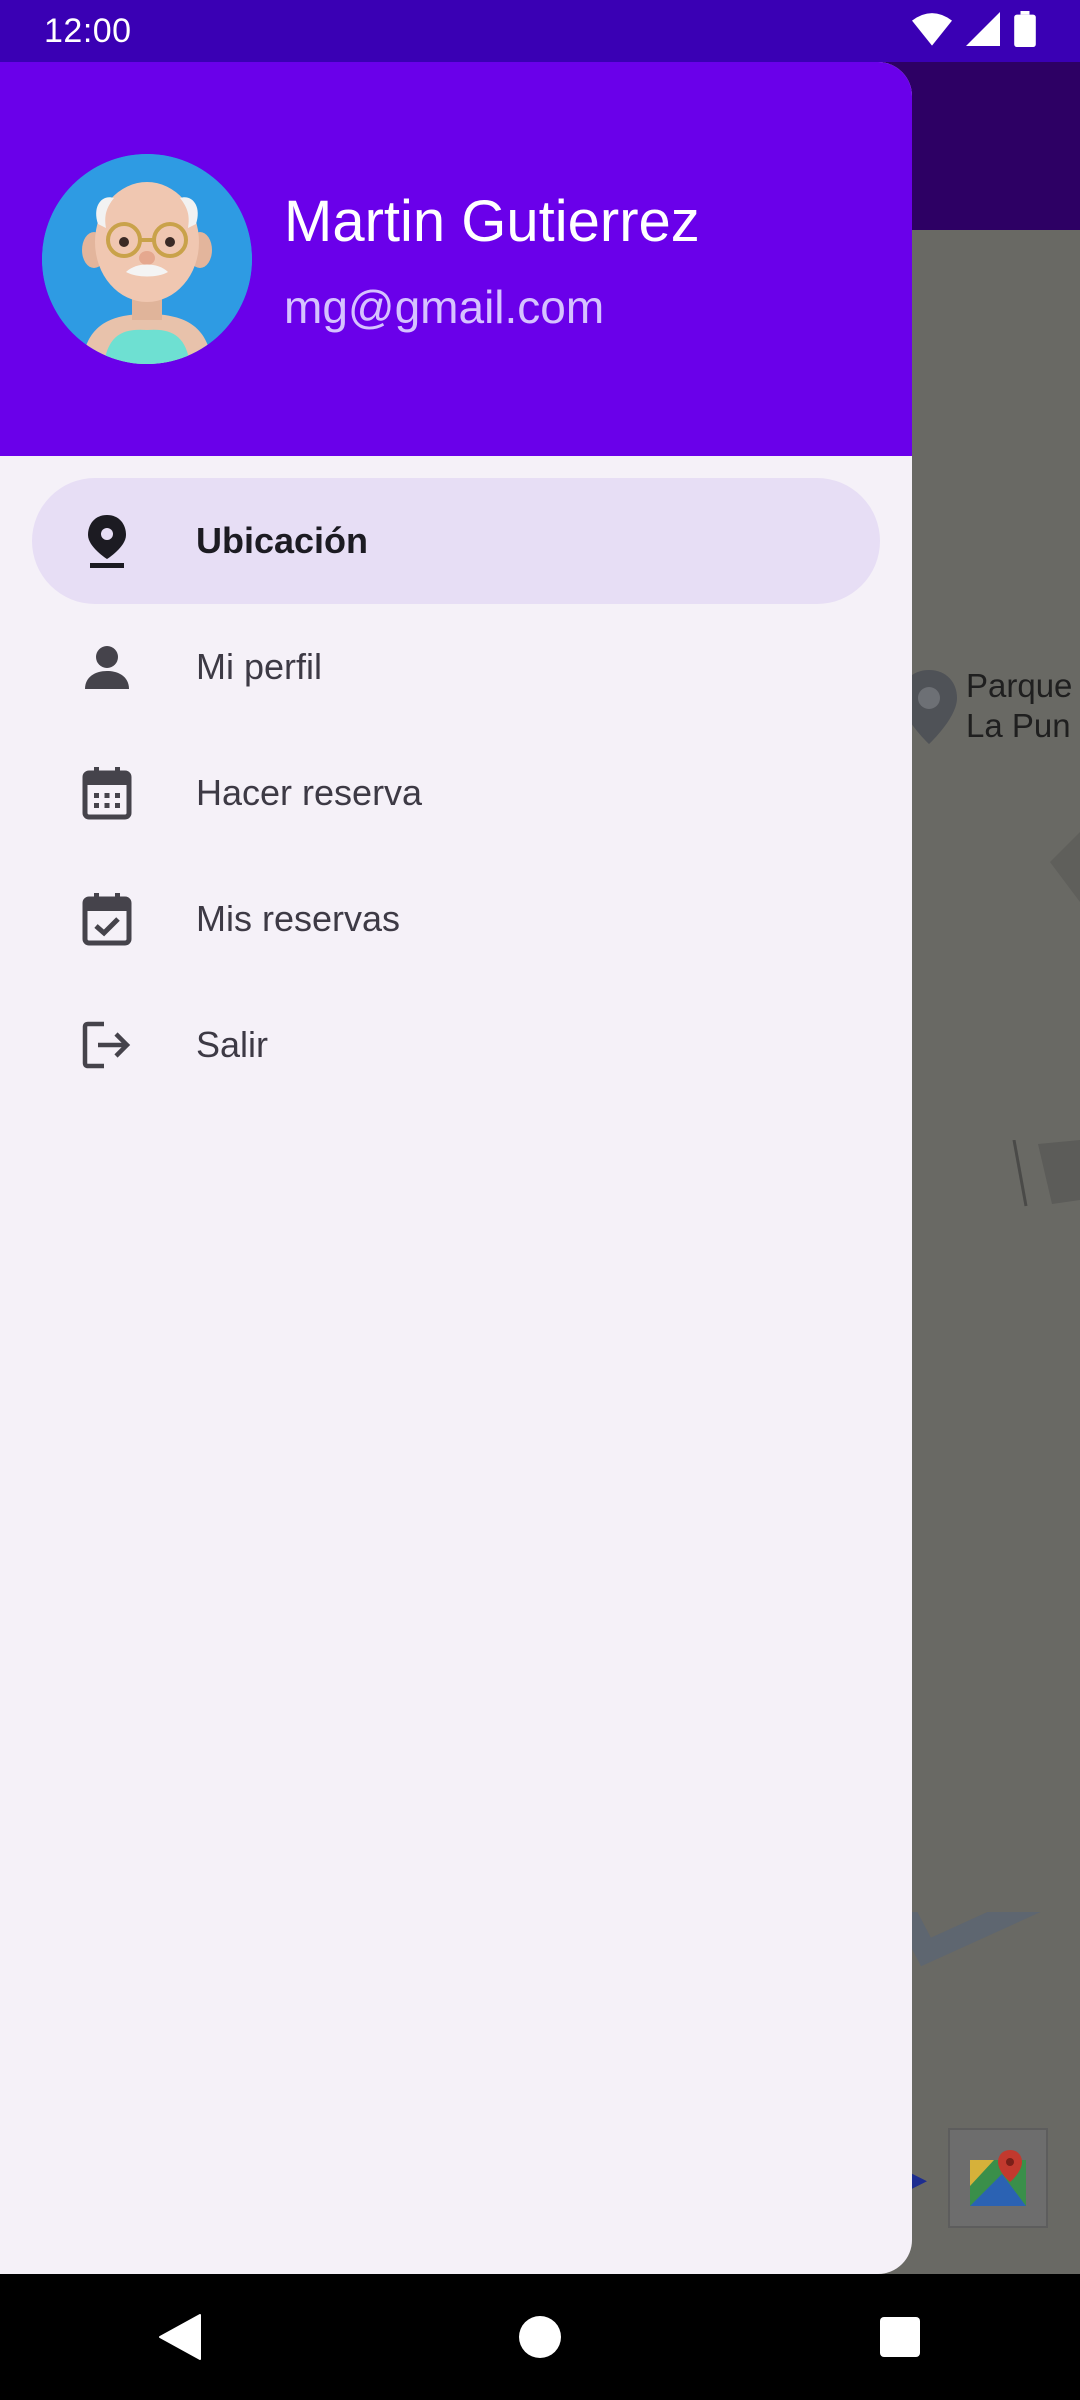  I want to click on map-street-line, so click(1046, 1182).